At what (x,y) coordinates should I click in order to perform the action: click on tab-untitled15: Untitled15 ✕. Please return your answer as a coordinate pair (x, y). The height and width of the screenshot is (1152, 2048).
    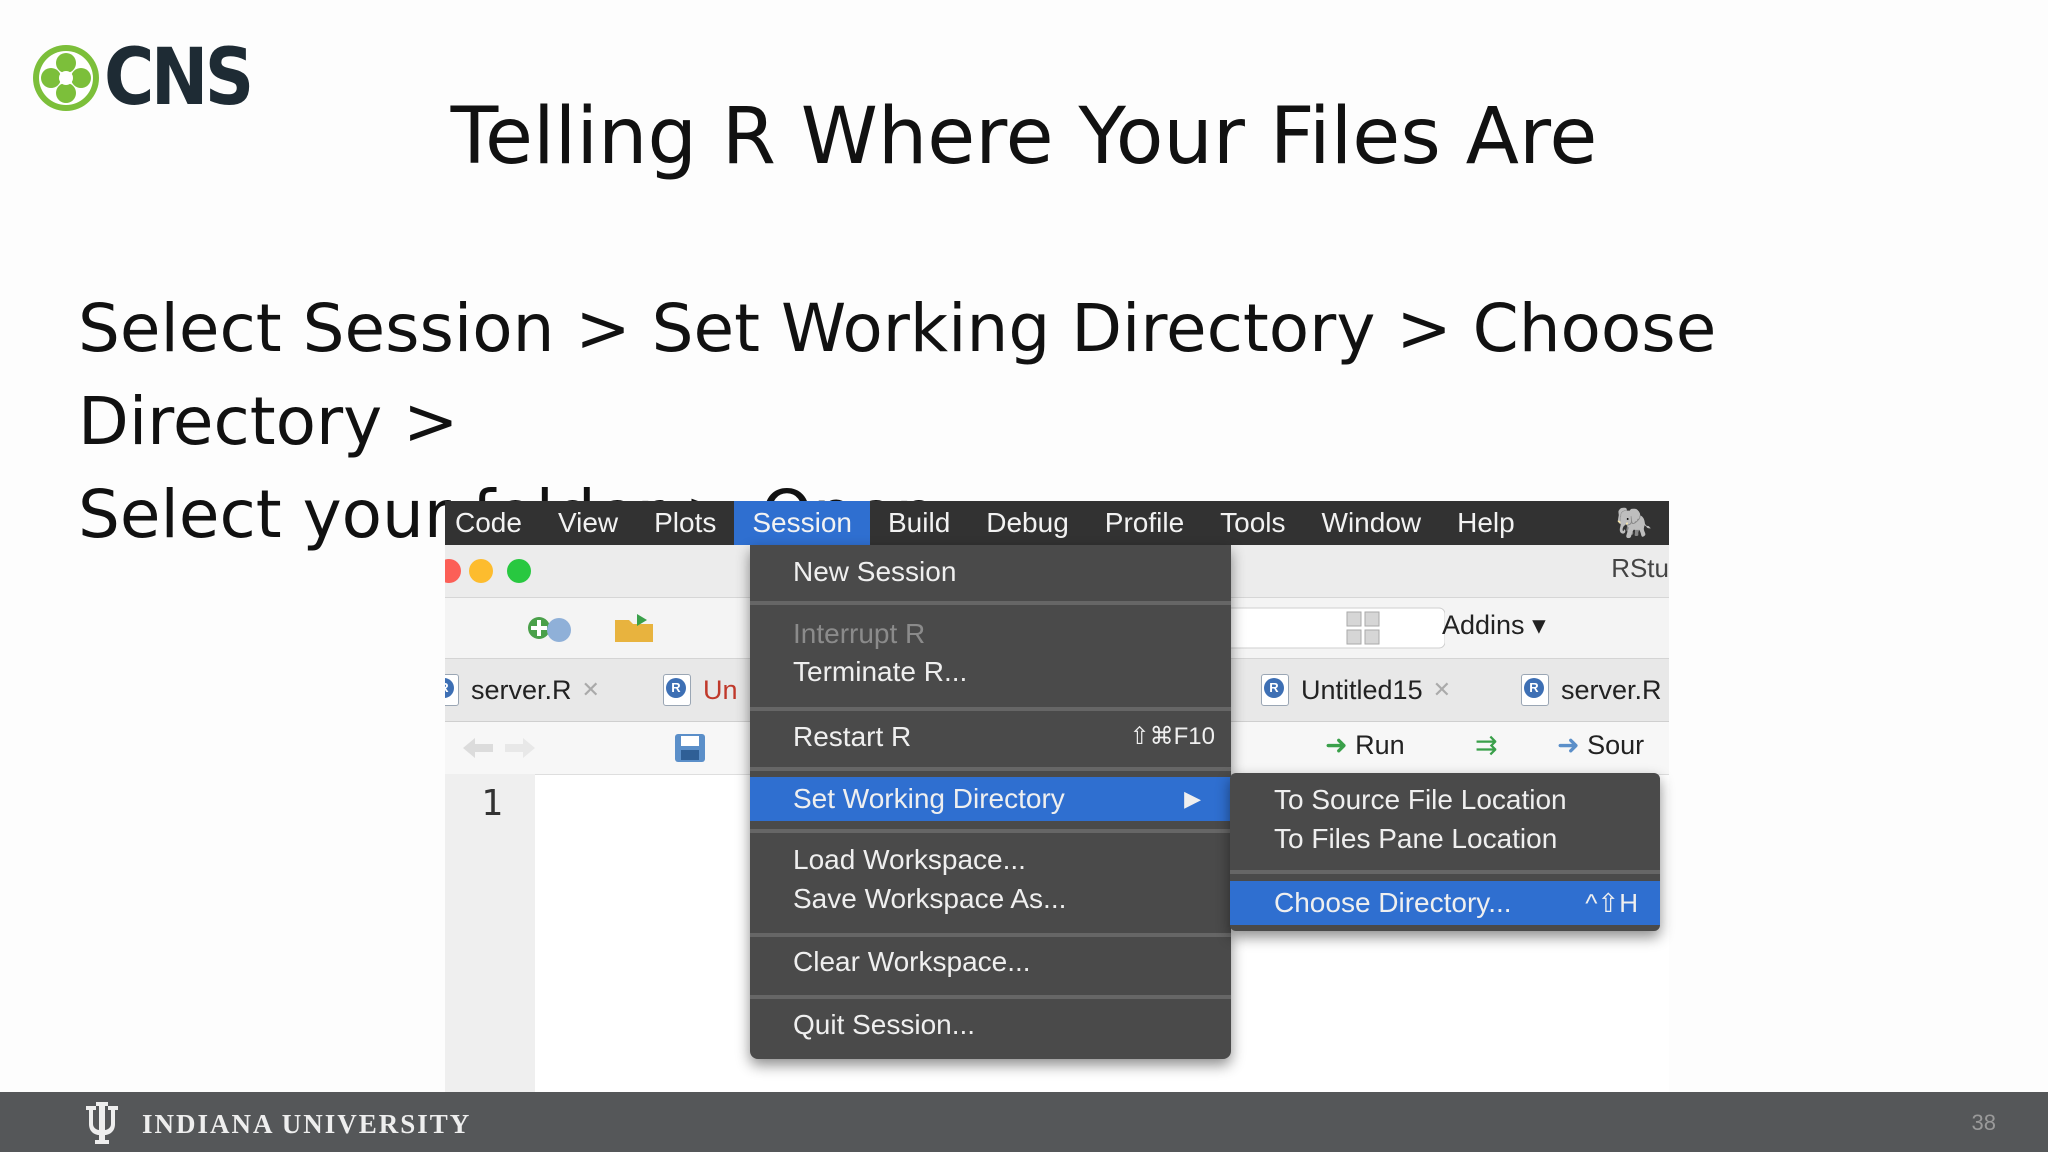
    Looking at the image, I should click on (1356, 690).